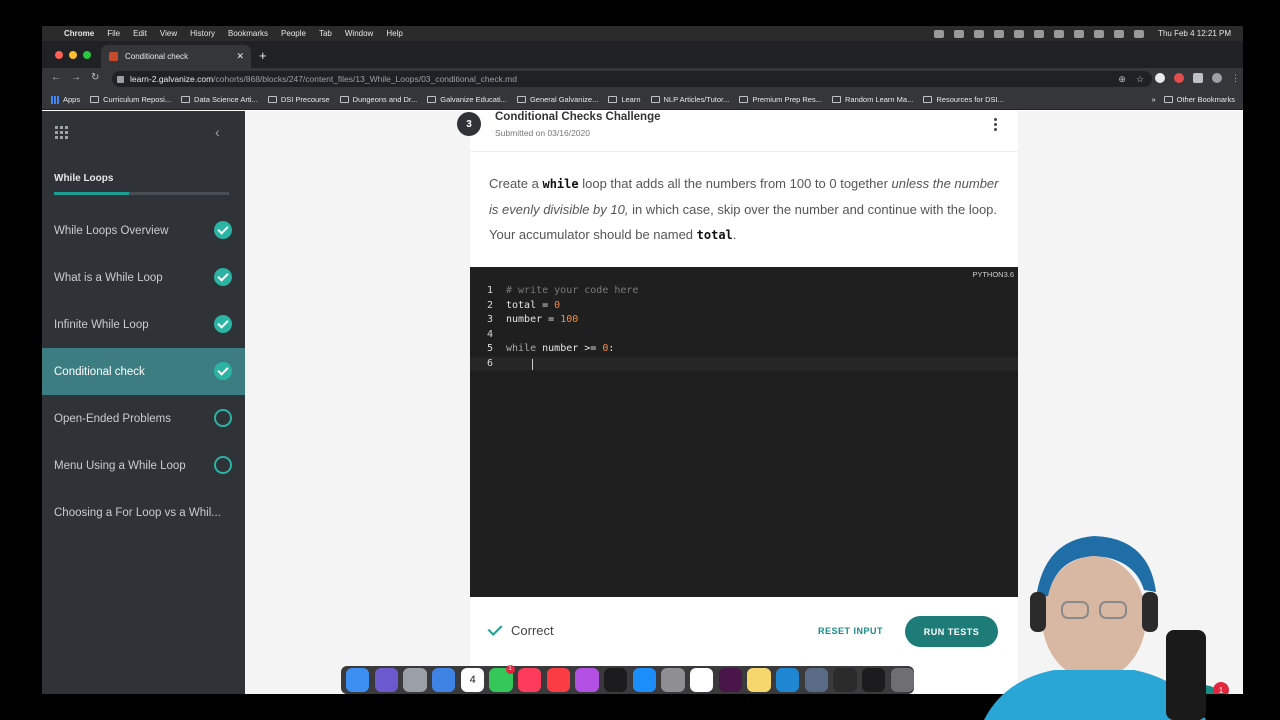 This screenshot has width=1280, height=720. What do you see at coordinates (1099, 33) in the screenshot?
I see `spotlight-icon` at bounding box center [1099, 33].